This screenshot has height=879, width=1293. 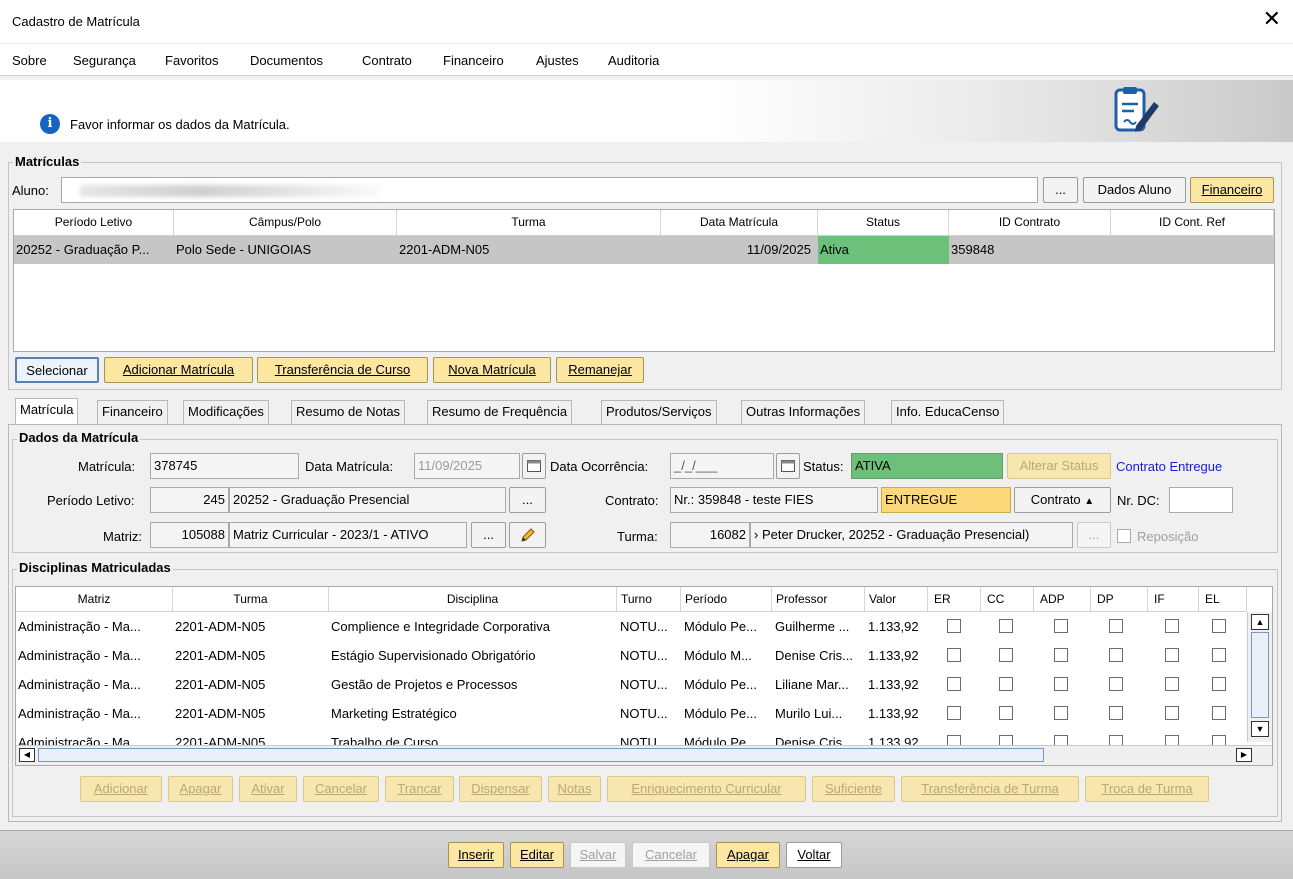 I want to click on menu-financeiro: Financeiro, so click(x=473, y=60).